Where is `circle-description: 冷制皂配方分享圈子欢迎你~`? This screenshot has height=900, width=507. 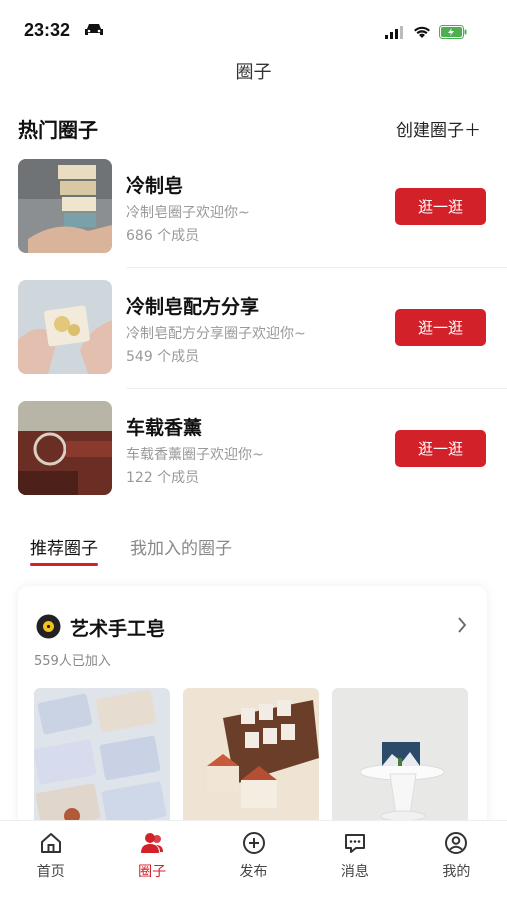
circle-description: 冷制皂配方分享圈子欢迎你~ is located at coordinates (216, 334).